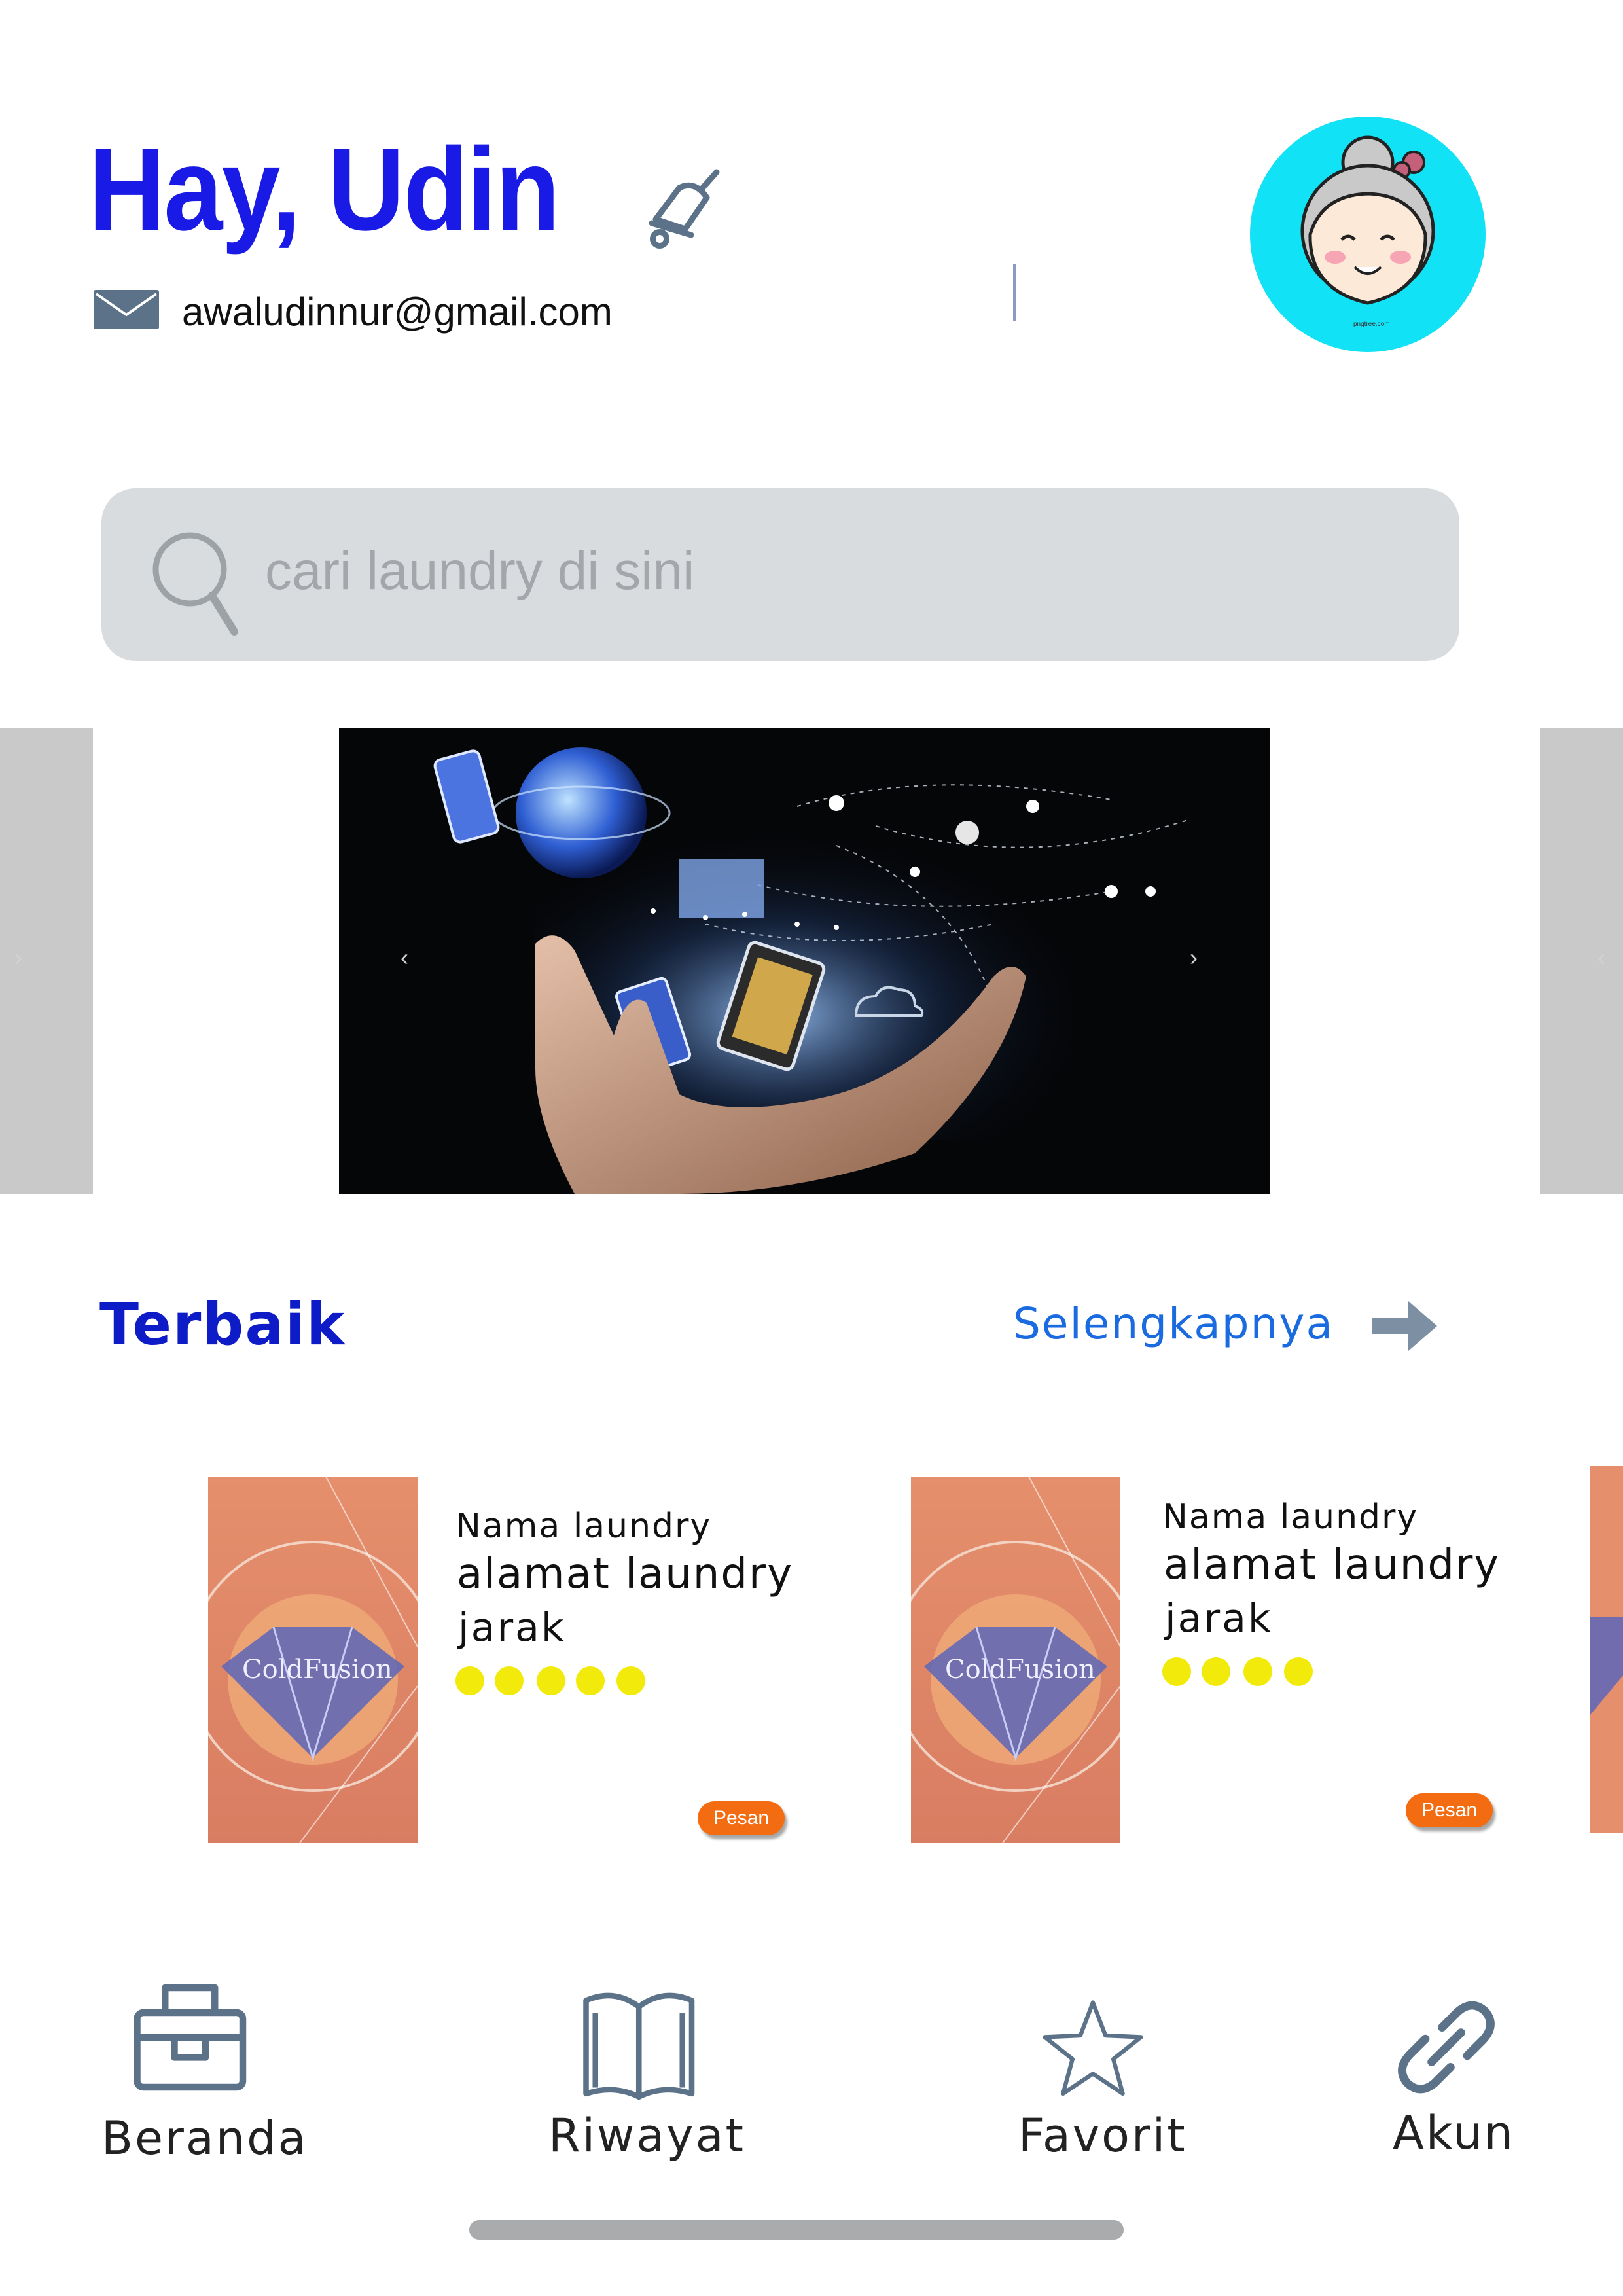 This screenshot has height=2296, width=1623. What do you see at coordinates (1404, 1326) in the screenshot?
I see `arrow-right-icon` at bounding box center [1404, 1326].